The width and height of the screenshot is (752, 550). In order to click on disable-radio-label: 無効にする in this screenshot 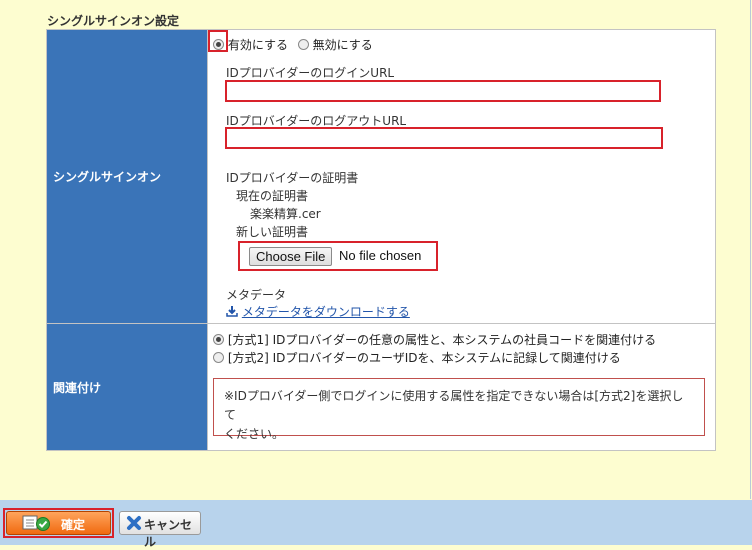, I will do `click(343, 45)`.